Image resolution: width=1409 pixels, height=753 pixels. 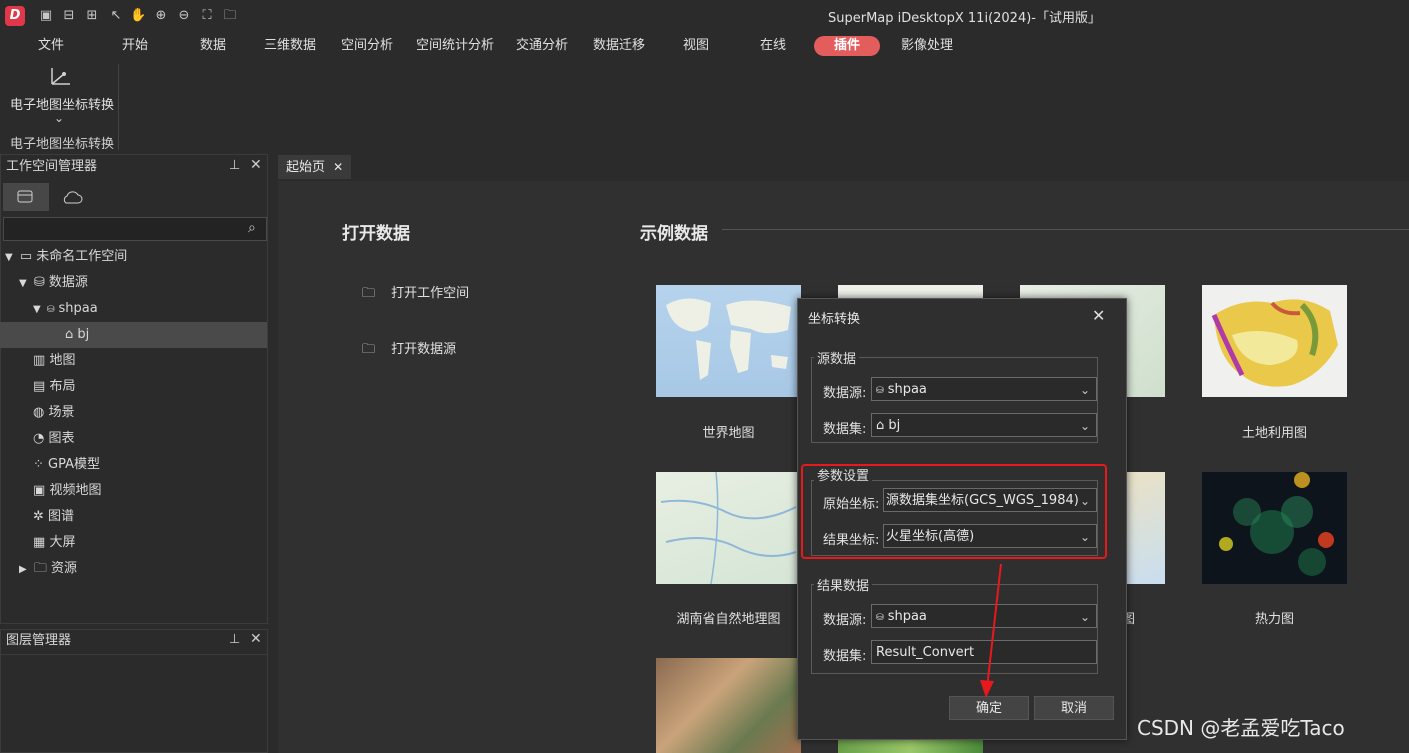 I want to click on panel-title: 图层管理器, so click(x=39, y=640).